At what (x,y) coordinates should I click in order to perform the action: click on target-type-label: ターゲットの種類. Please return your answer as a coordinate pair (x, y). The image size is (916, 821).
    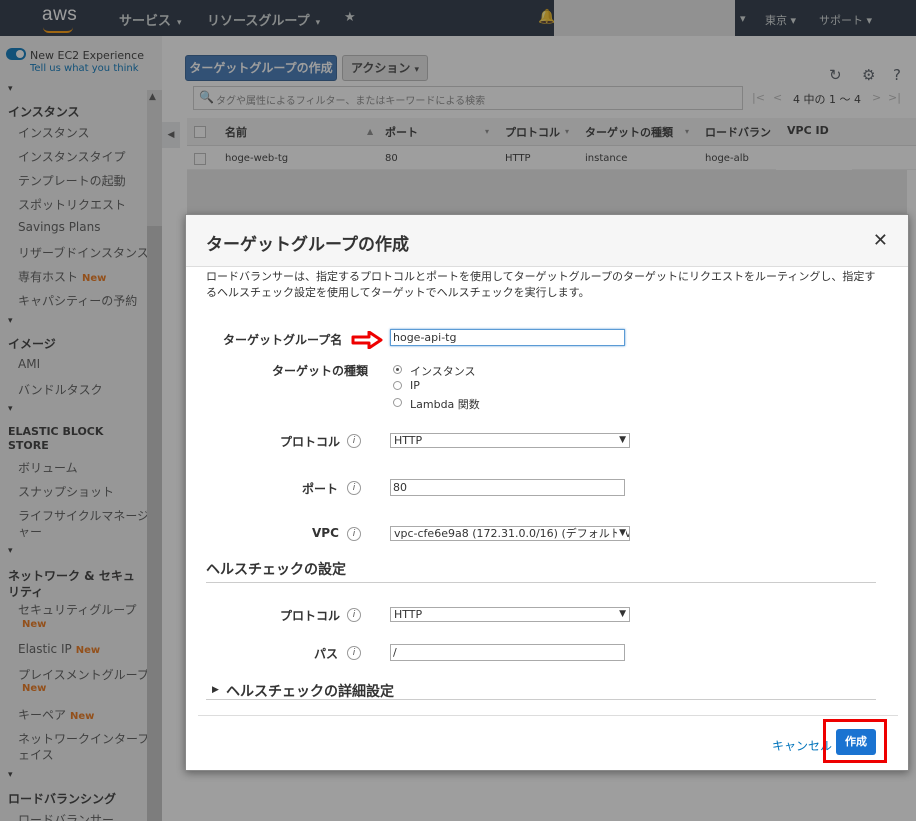
    Looking at the image, I should click on (320, 371).